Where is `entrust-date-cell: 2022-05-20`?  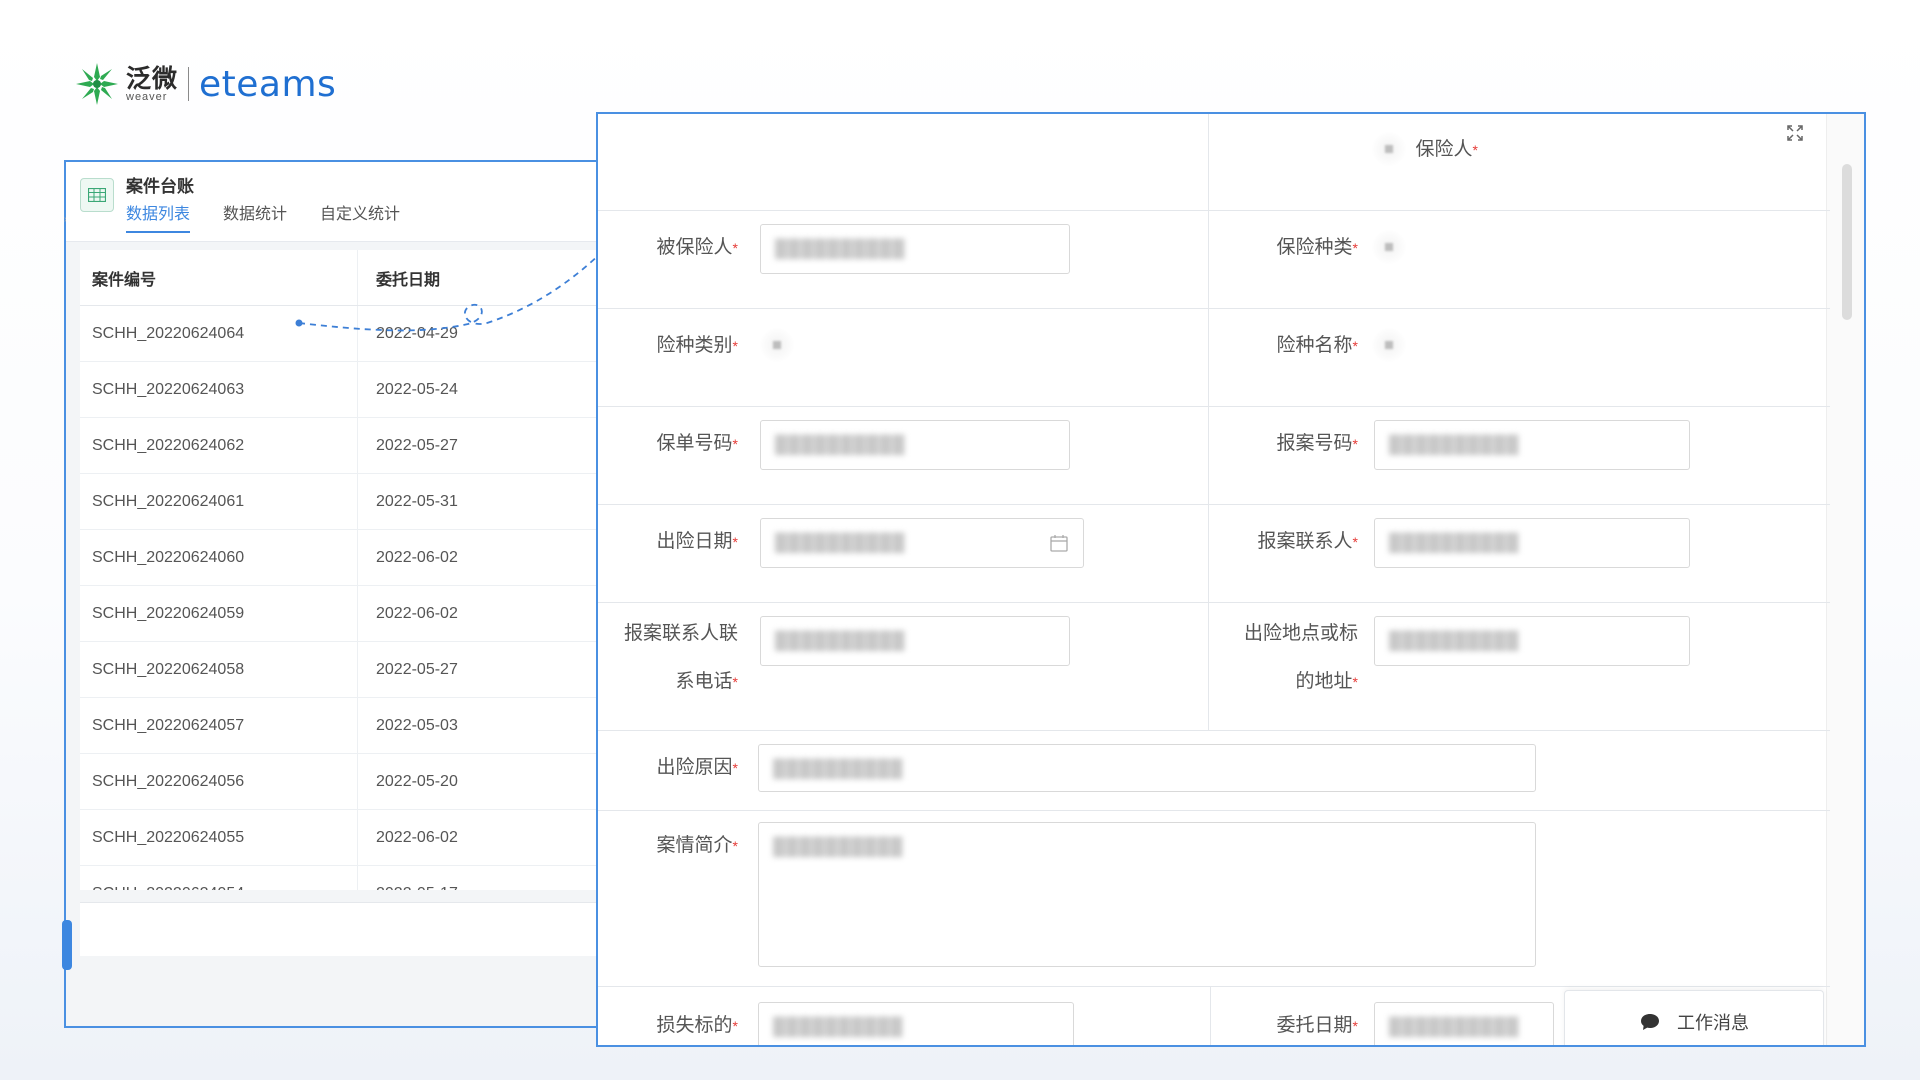
entrust-date-cell: 2022-05-20 is located at coordinates (417, 781).